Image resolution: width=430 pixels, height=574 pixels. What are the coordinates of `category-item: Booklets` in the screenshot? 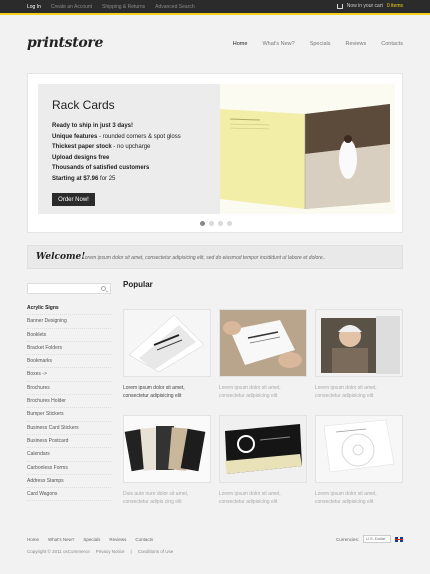 It's located at (69, 335).